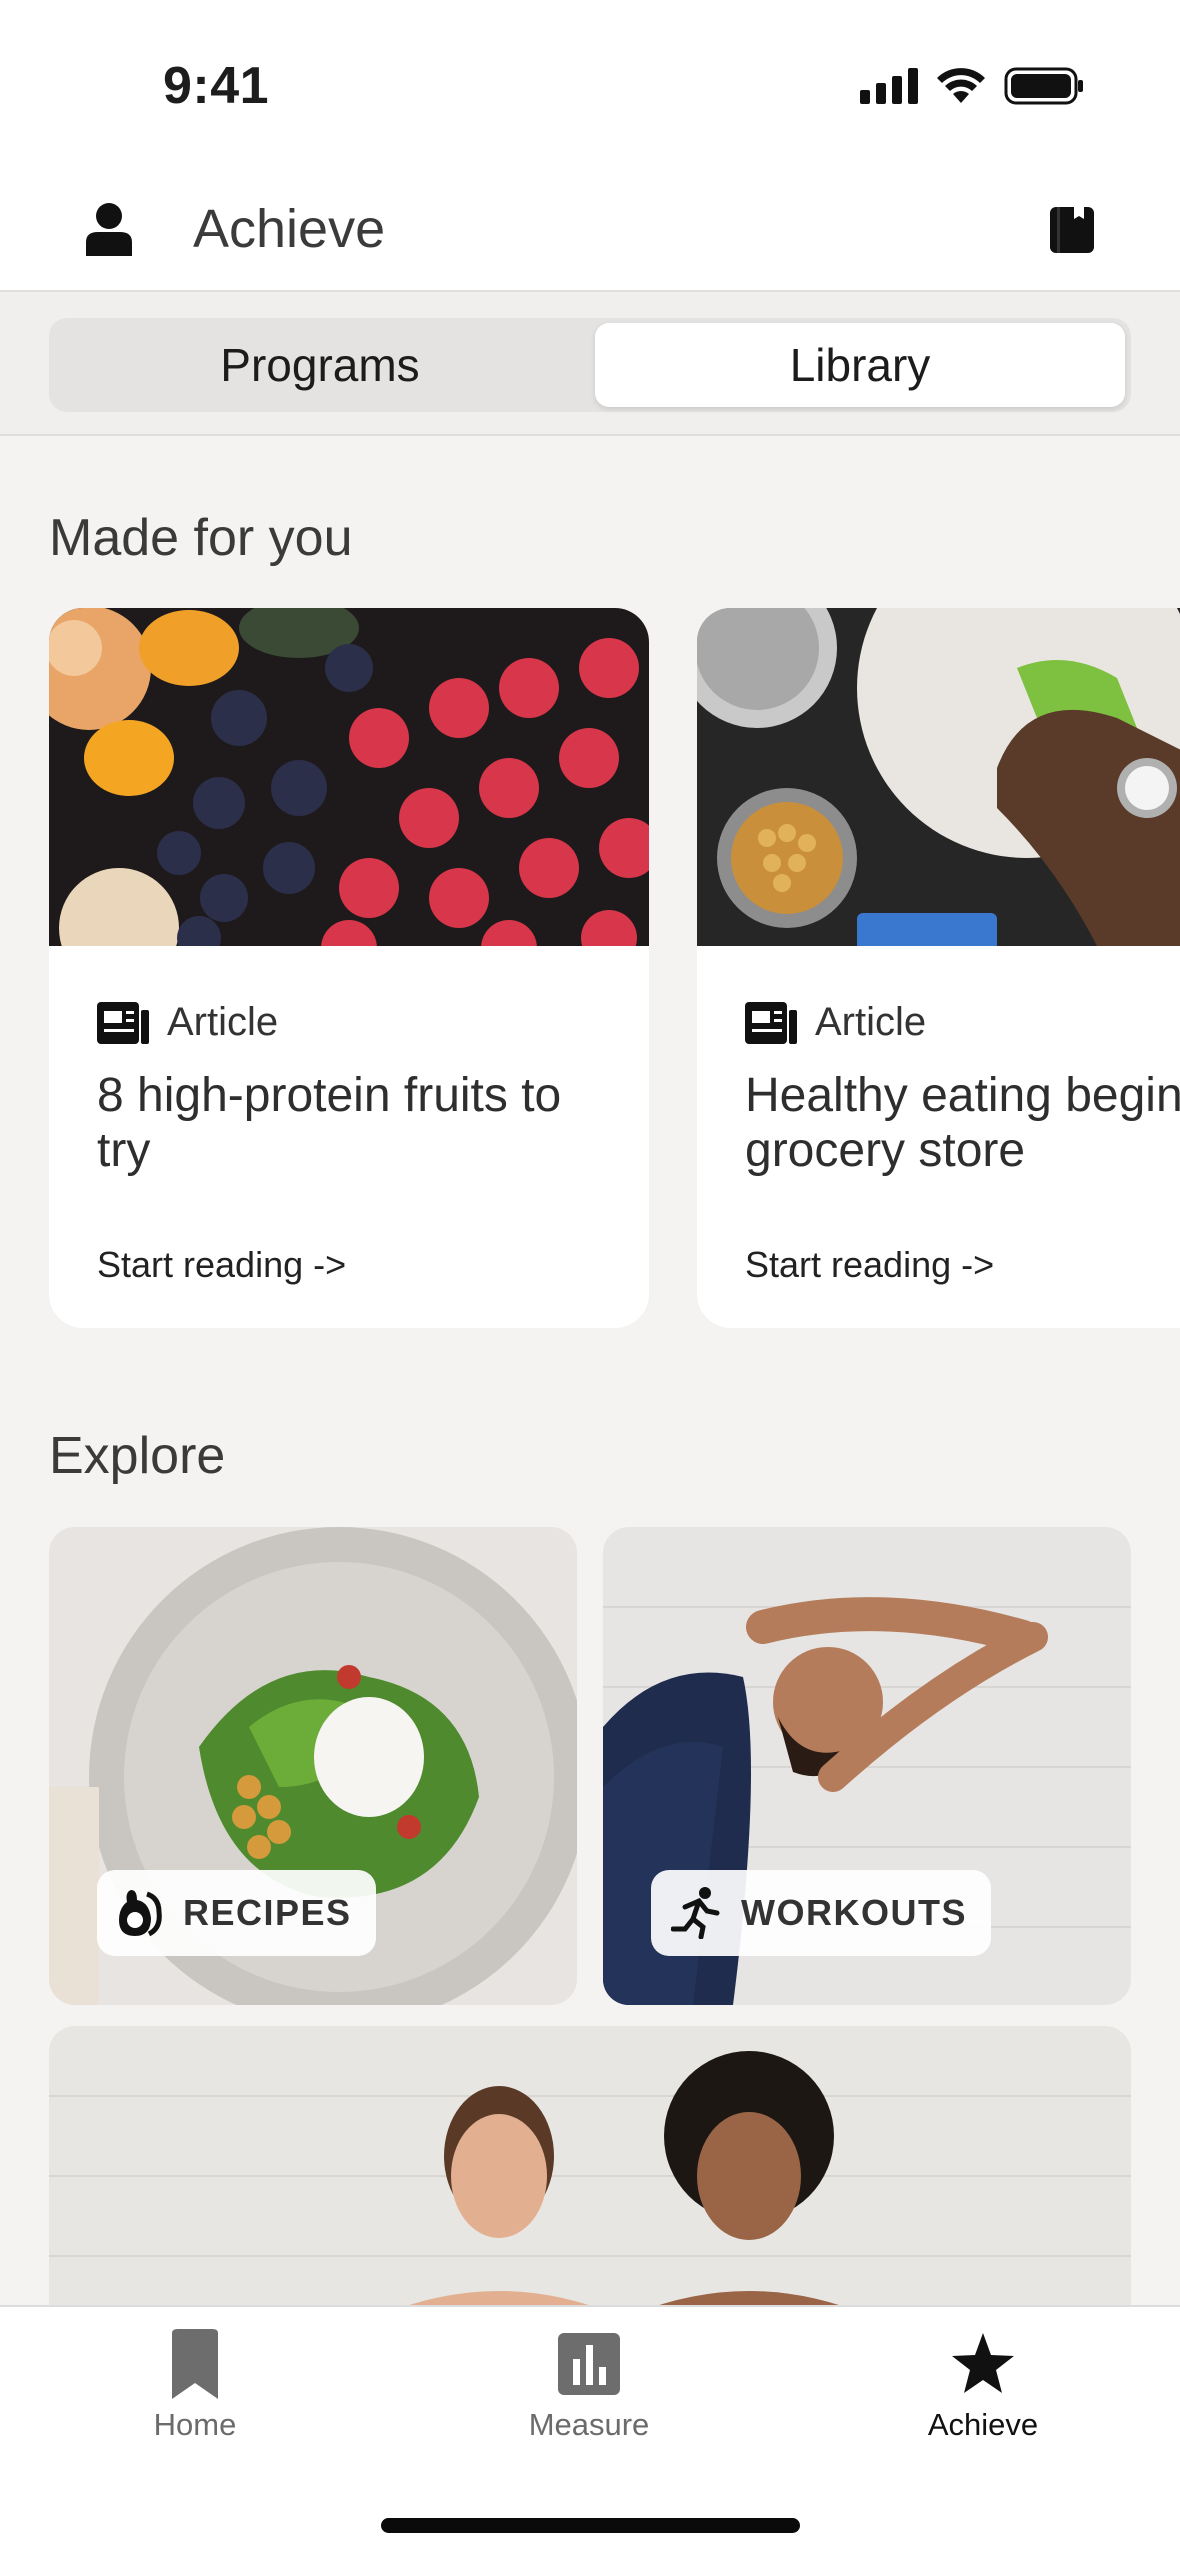 This screenshot has width=1180, height=2553. Describe the element at coordinates (195, 2424) in the screenshot. I see `nav-home-label: Home` at that location.